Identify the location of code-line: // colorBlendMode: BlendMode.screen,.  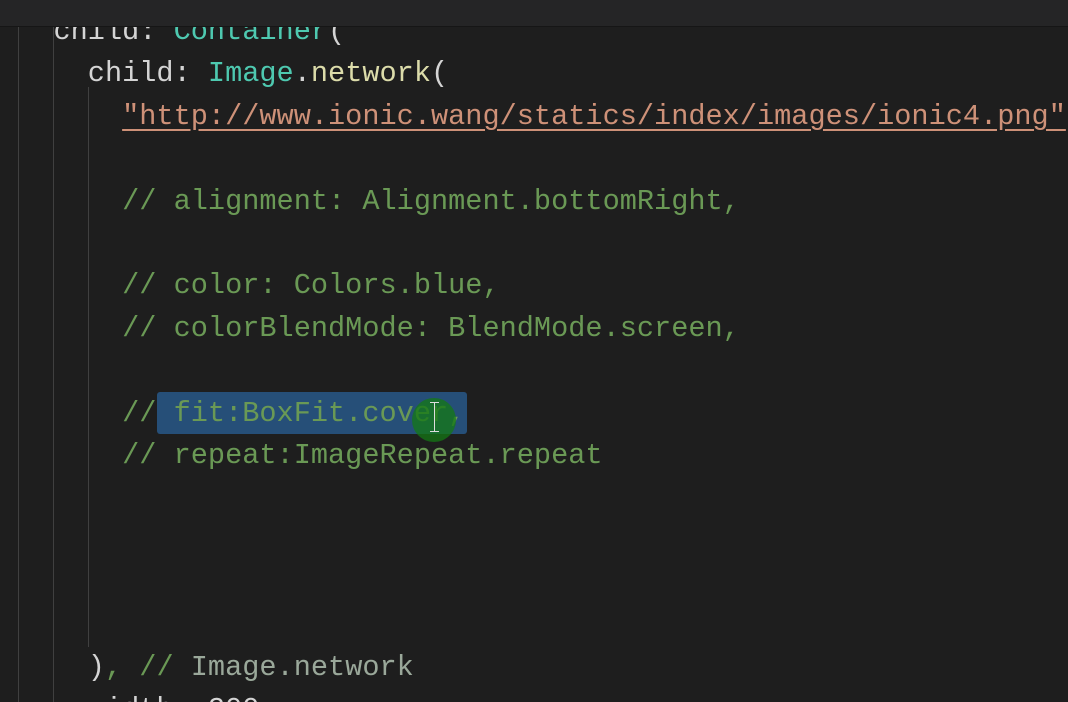
(431, 329).